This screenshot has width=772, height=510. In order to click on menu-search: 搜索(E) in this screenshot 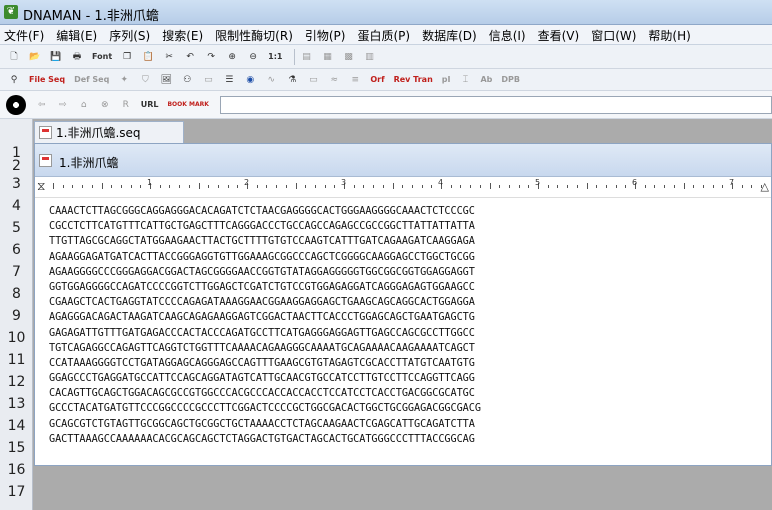, I will do `click(182, 35)`.